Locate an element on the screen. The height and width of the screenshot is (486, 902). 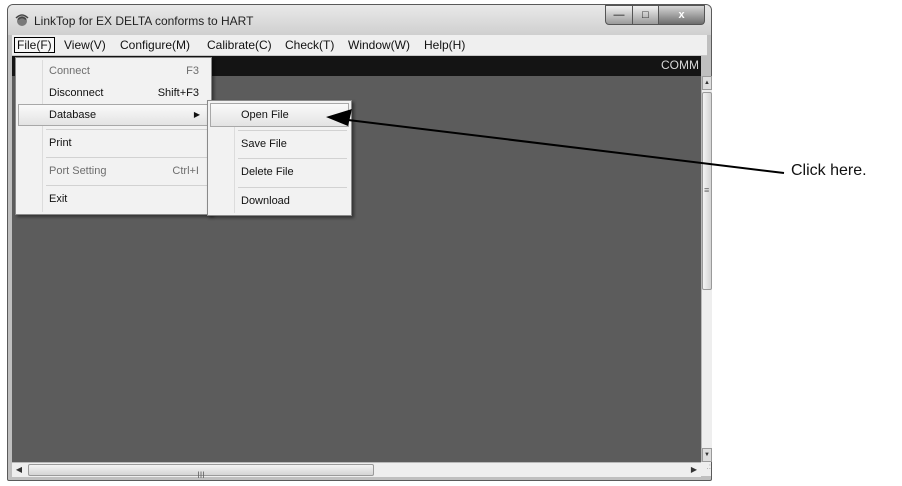
annotation-arrow is located at coordinates (555, 141).